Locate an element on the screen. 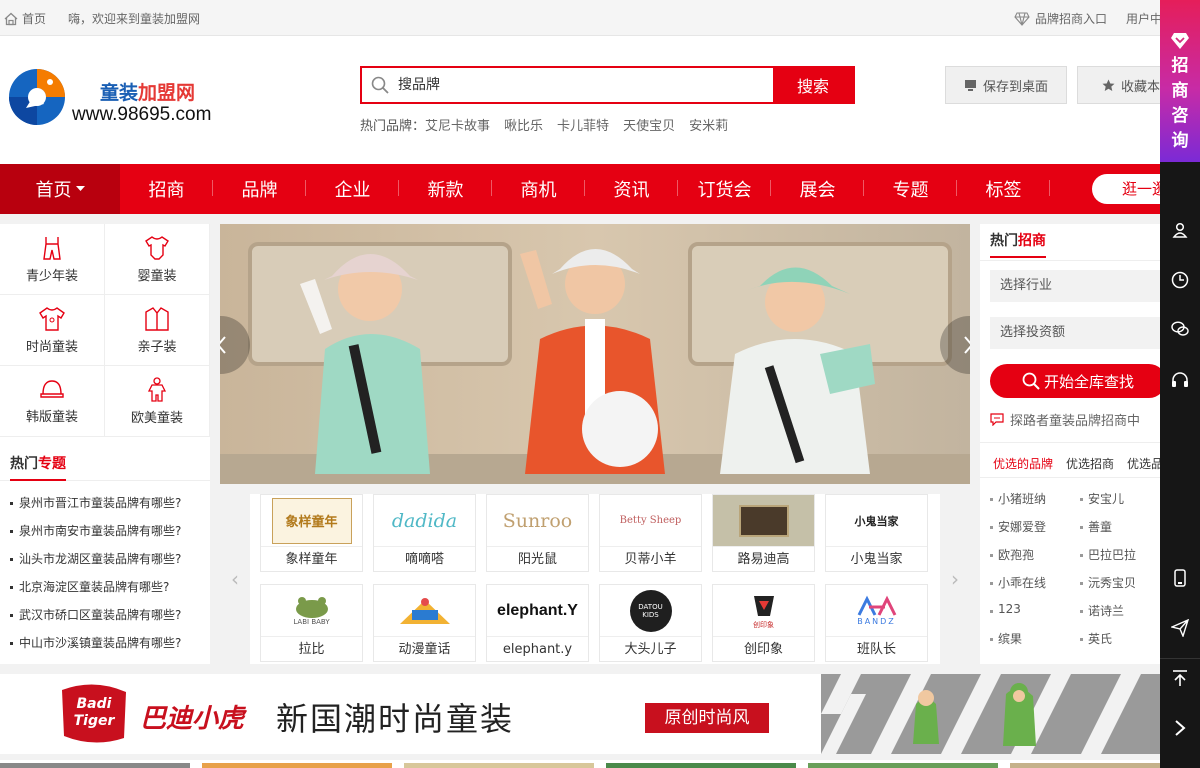  investment-select: 选择投资额 is located at coordinates (1075, 333).